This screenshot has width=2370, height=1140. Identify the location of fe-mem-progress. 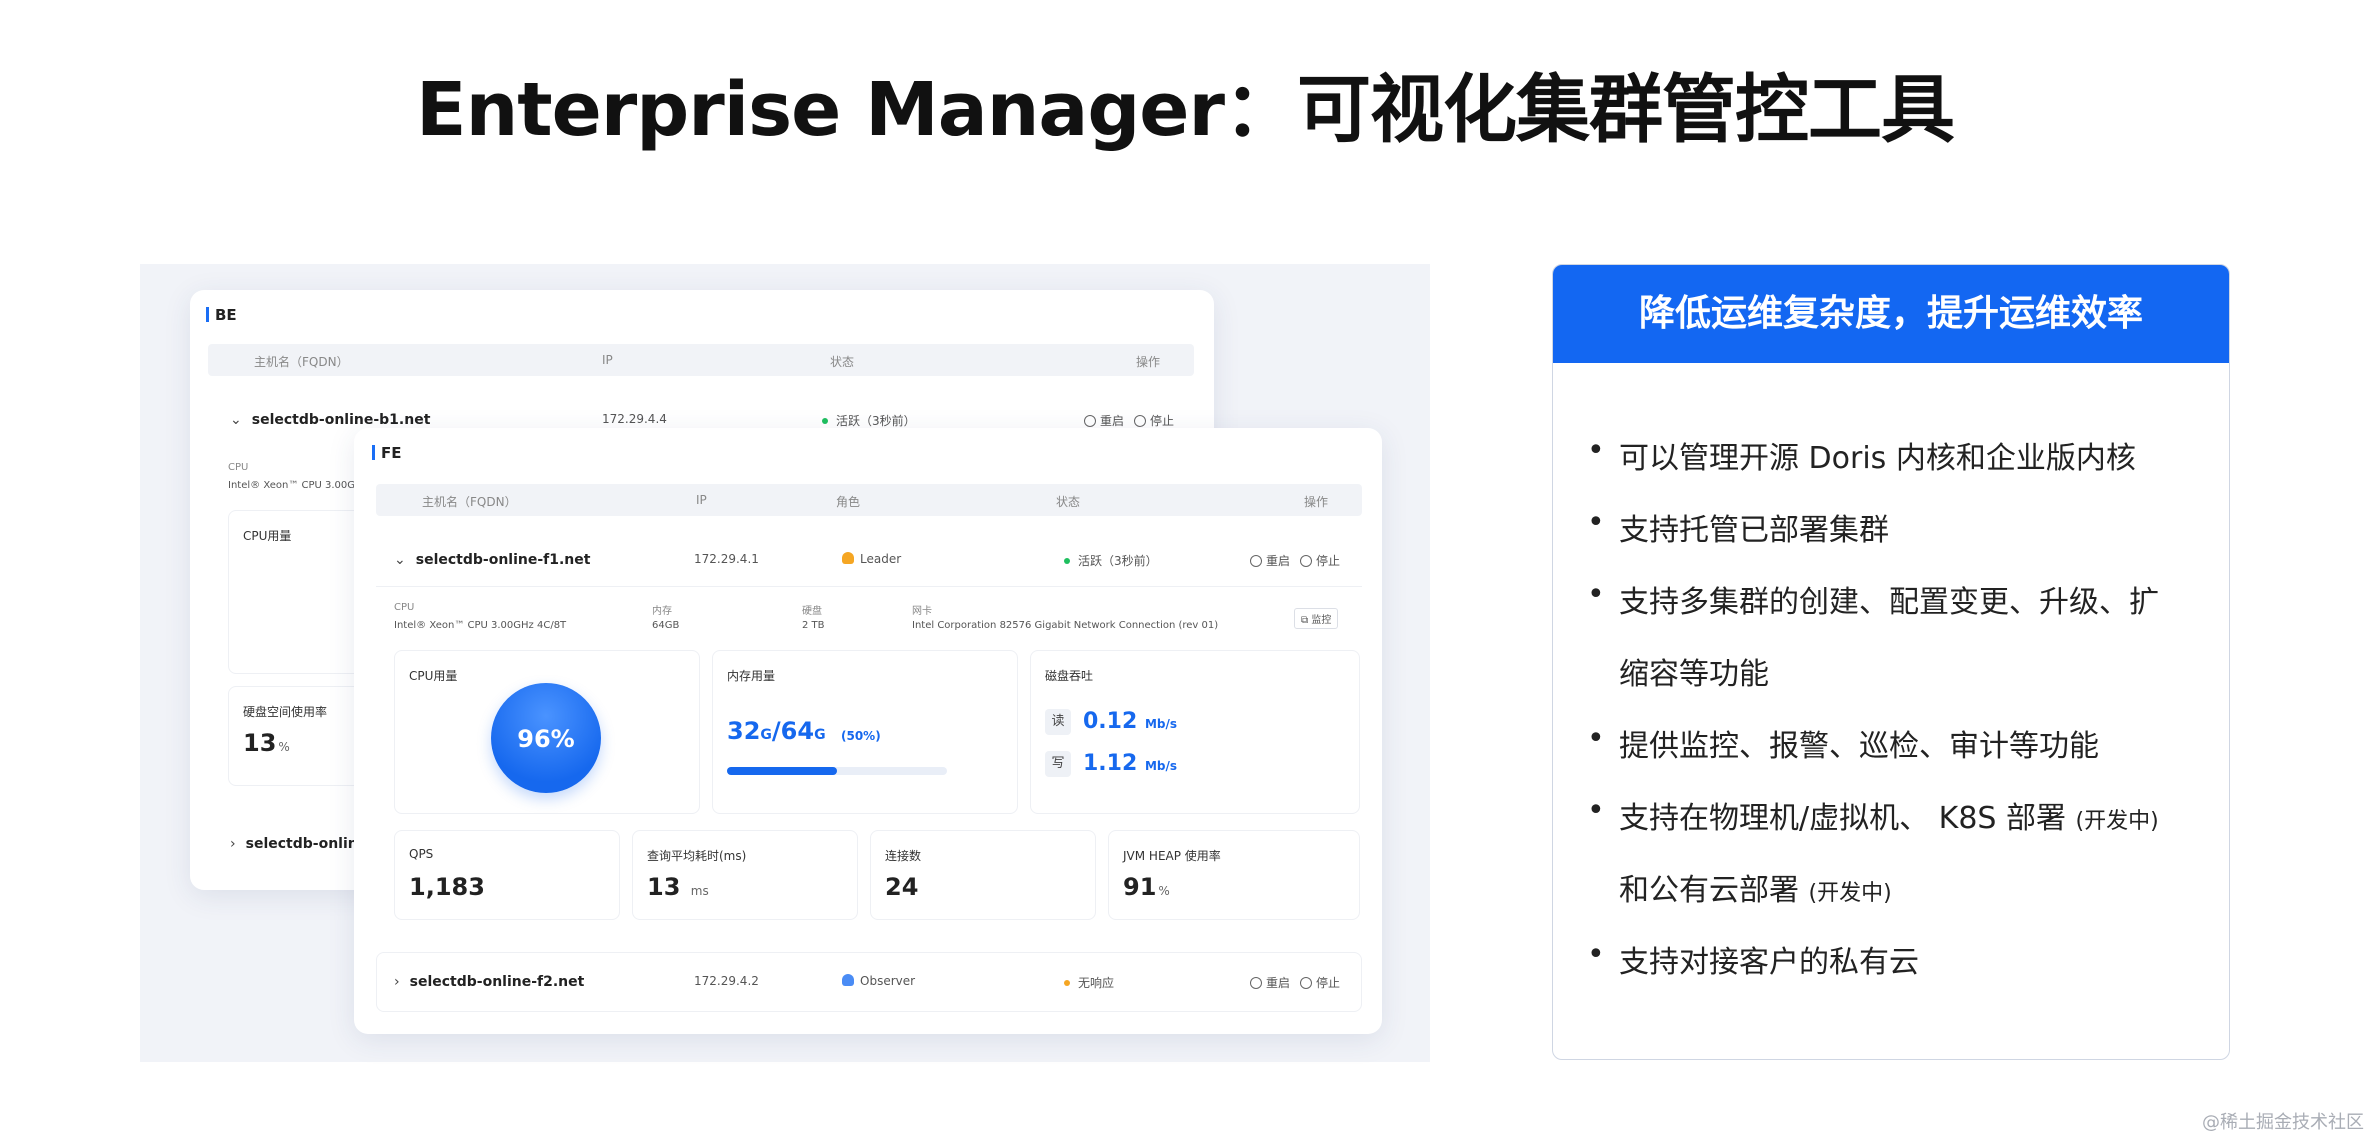
(837, 771).